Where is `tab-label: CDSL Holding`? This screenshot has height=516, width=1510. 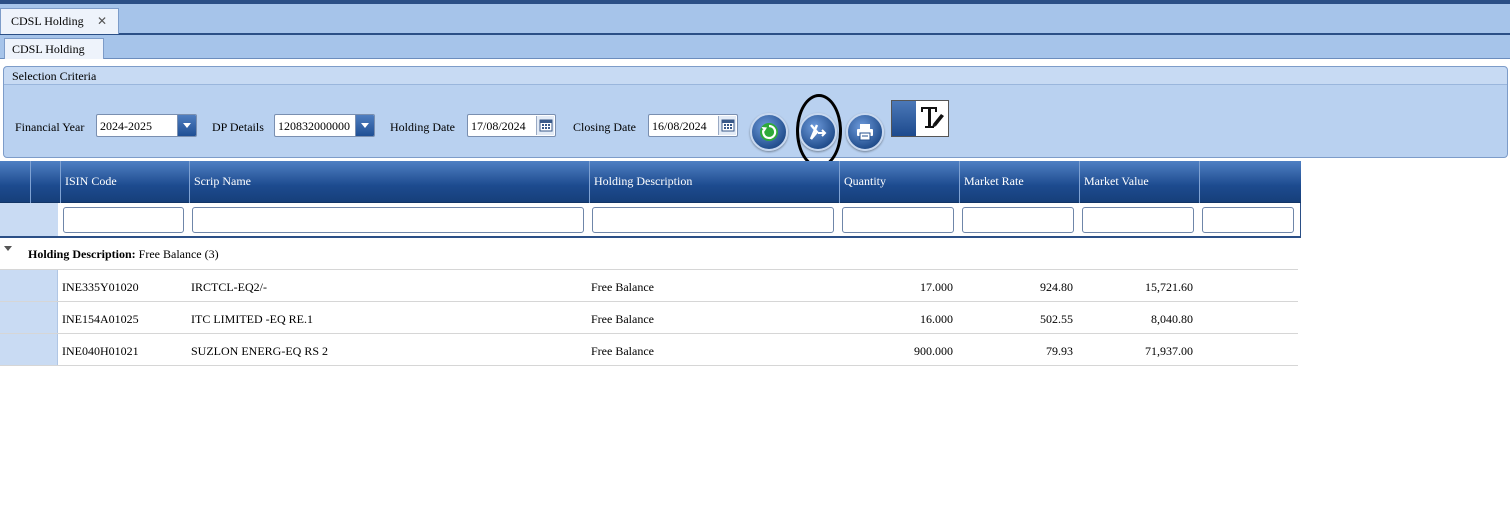
tab-label: CDSL Holding is located at coordinates (47, 21).